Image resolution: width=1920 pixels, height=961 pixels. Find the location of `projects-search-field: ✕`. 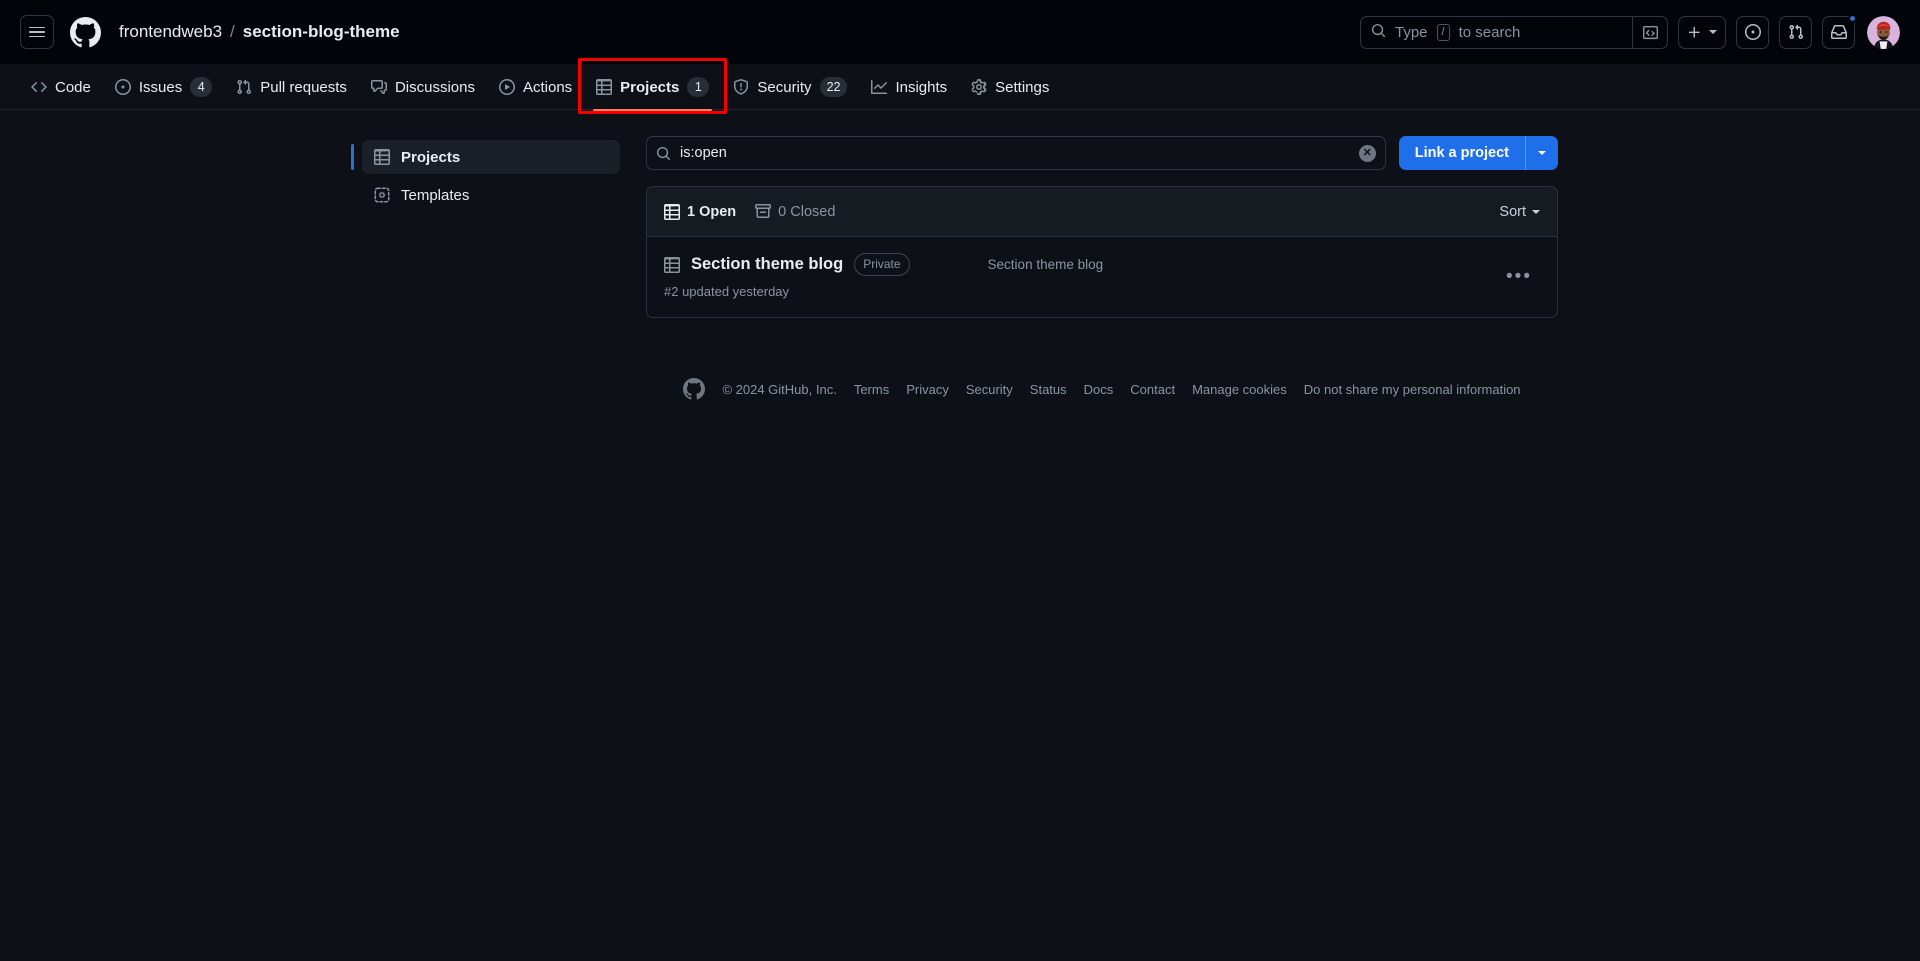

projects-search-field: ✕ is located at coordinates (1016, 153).